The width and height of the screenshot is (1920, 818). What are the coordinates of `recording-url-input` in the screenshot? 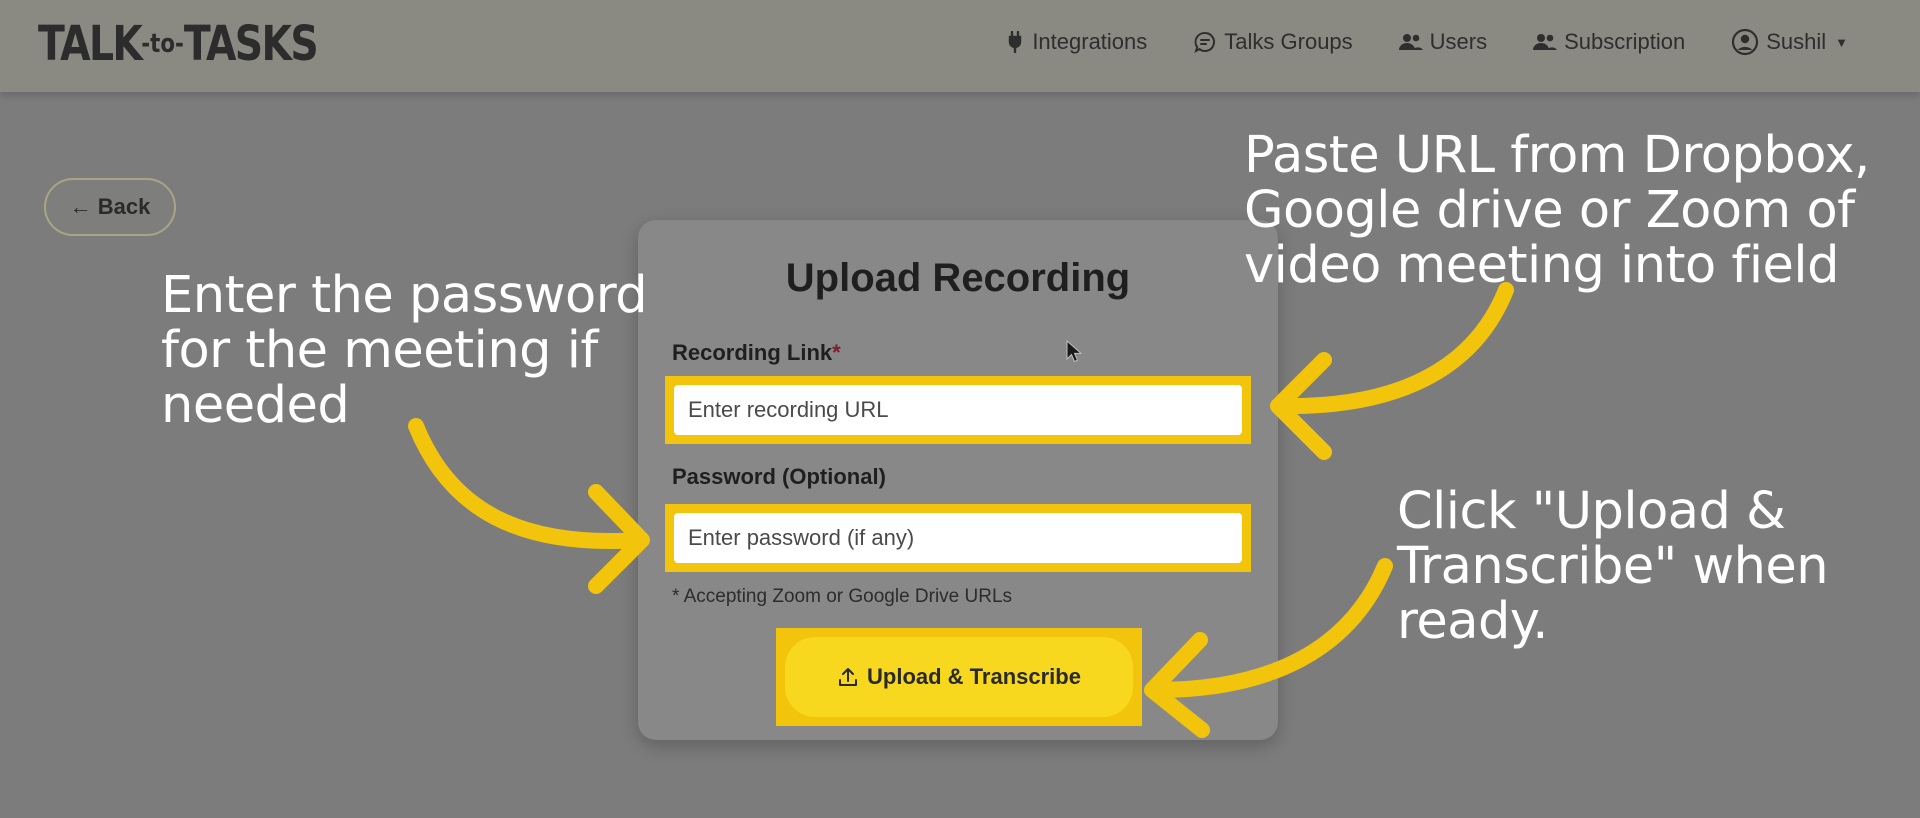 It's located at (958, 410).